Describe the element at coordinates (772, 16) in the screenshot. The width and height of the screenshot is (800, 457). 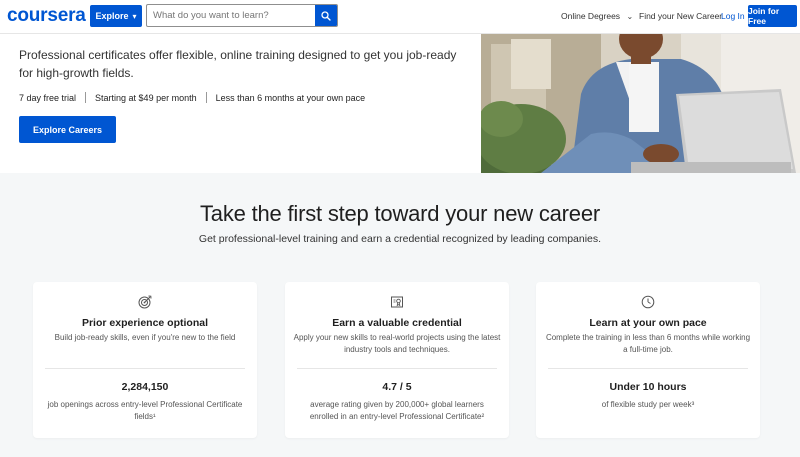
I see `join-for-free-button: Join for Free` at that location.